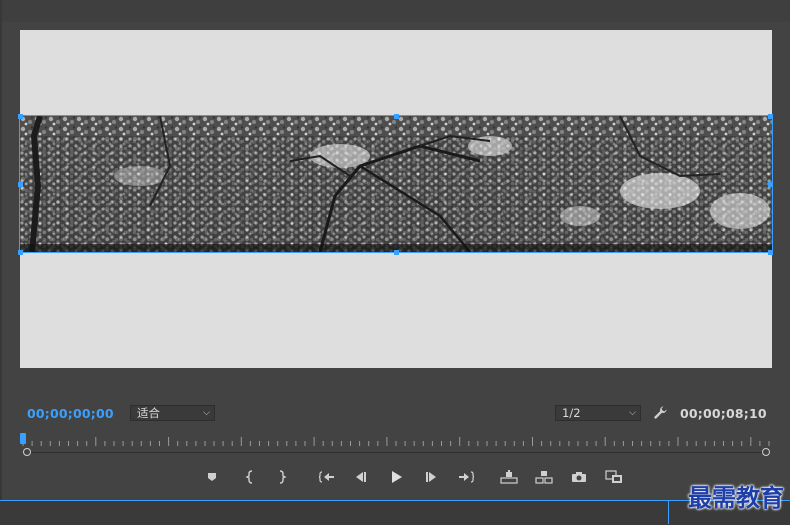 This screenshot has width=790, height=525. What do you see at coordinates (395, 512) in the screenshot?
I see `bottom-panel` at bounding box center [395, 512].